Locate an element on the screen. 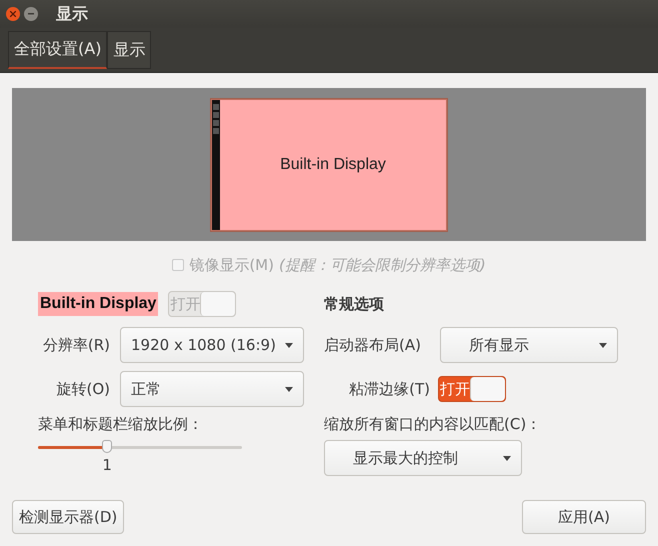  close-icon is located at coordinates (13, 14).